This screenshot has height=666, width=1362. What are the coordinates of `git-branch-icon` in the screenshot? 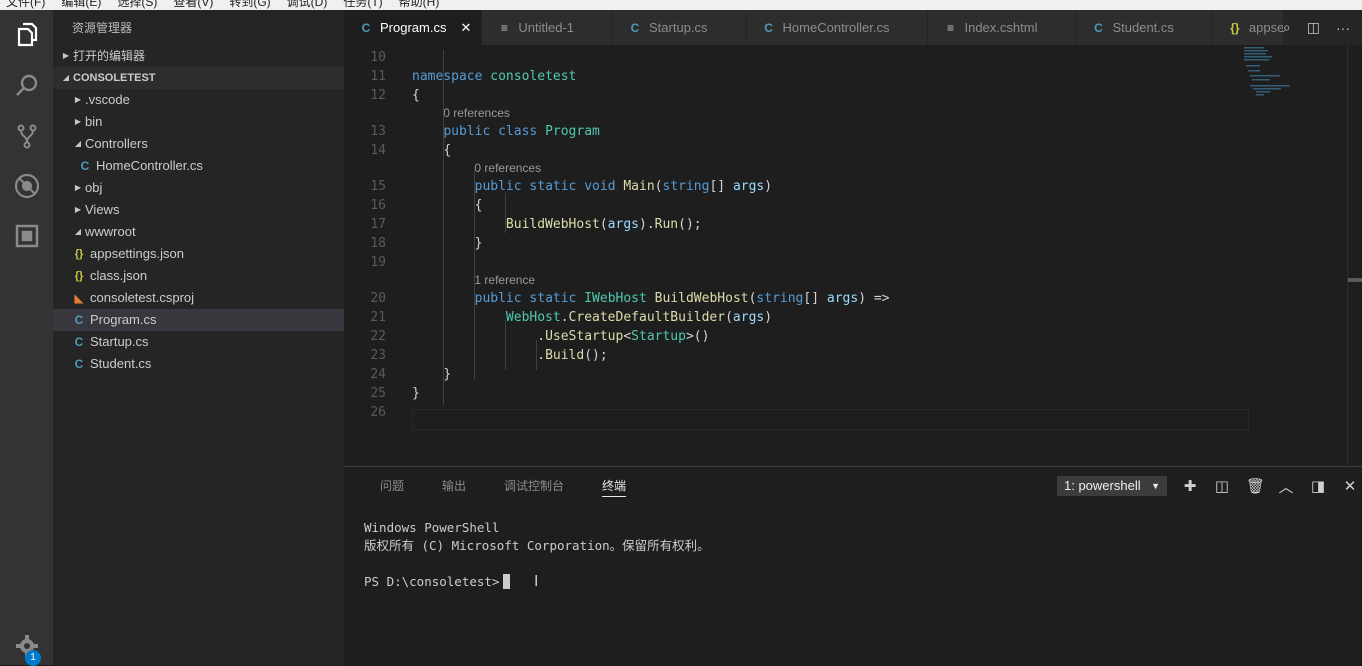 It's located at (27, 136).